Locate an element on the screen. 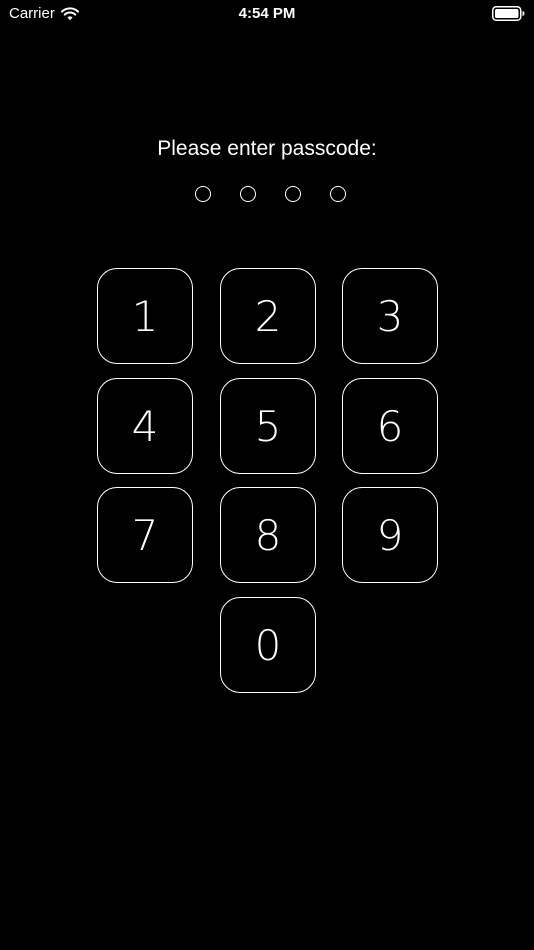  battery-icon is located at coordinates (508, 13).